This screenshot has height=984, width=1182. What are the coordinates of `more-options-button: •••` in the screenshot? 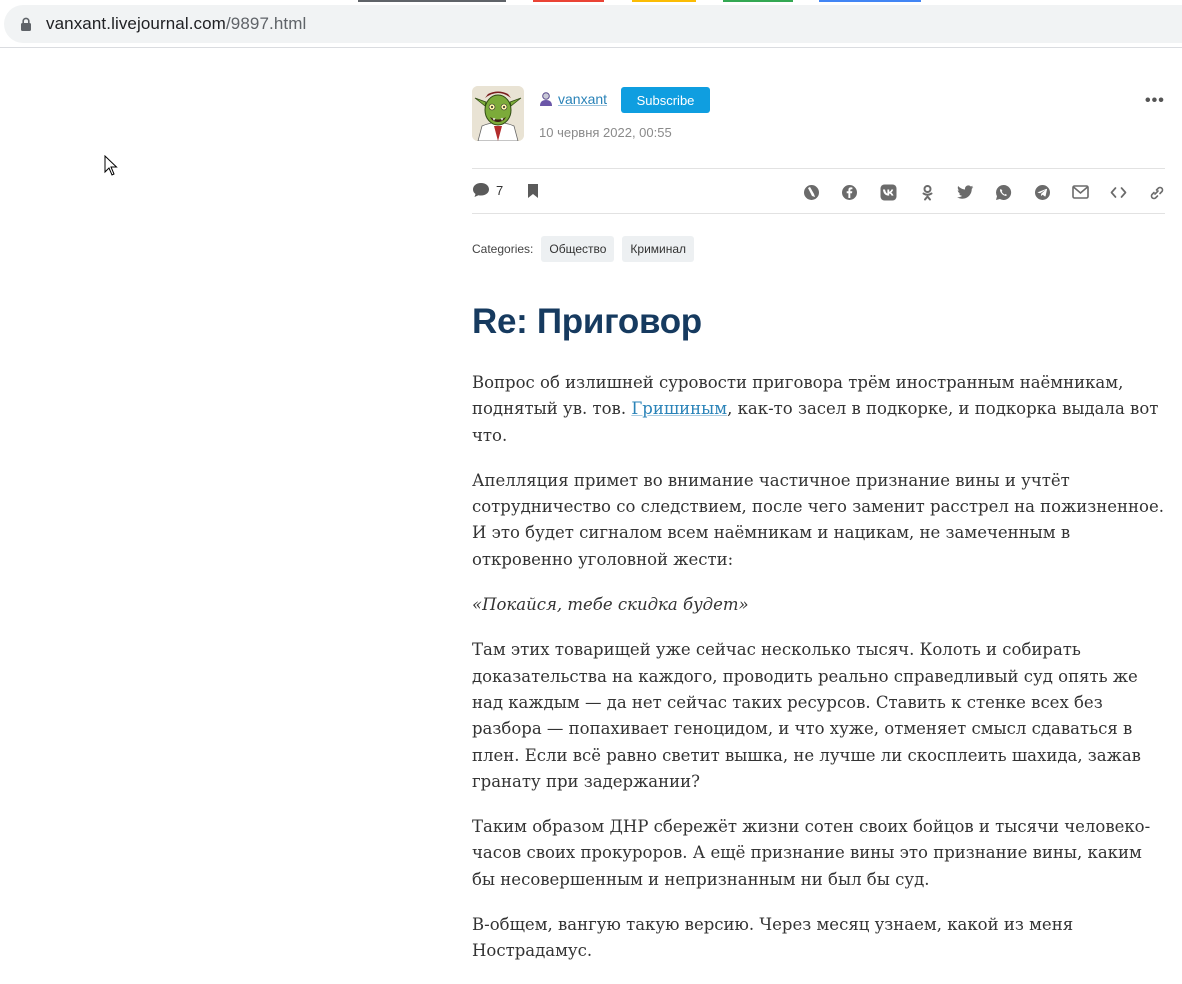 It's located at (1155, 101).